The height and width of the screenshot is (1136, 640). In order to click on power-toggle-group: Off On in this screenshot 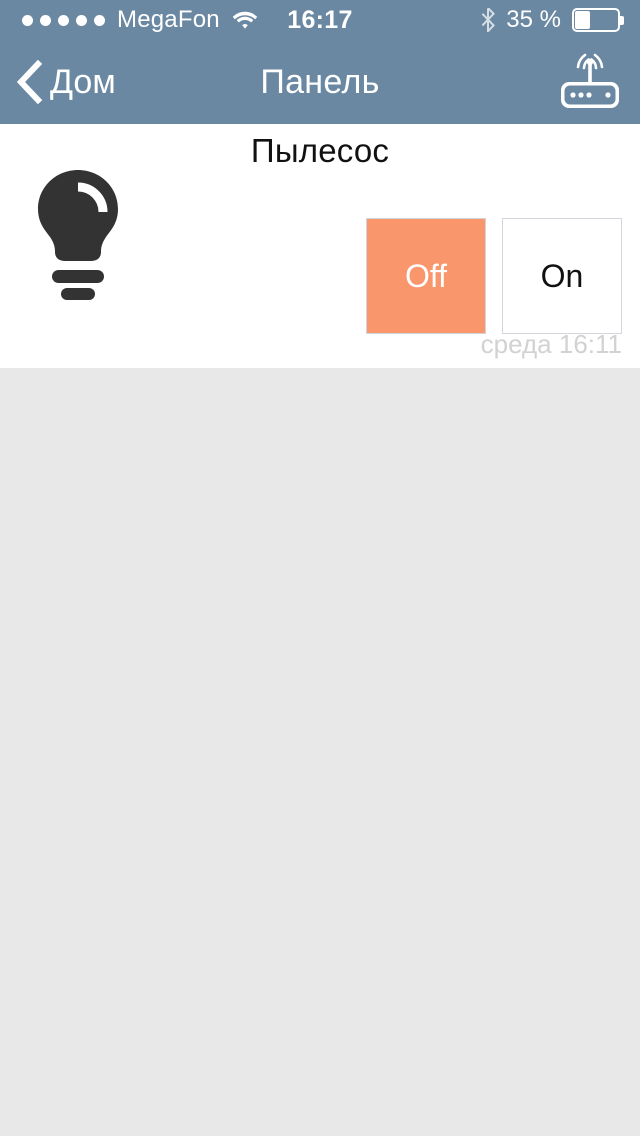, I will do `click(494, 276)`.